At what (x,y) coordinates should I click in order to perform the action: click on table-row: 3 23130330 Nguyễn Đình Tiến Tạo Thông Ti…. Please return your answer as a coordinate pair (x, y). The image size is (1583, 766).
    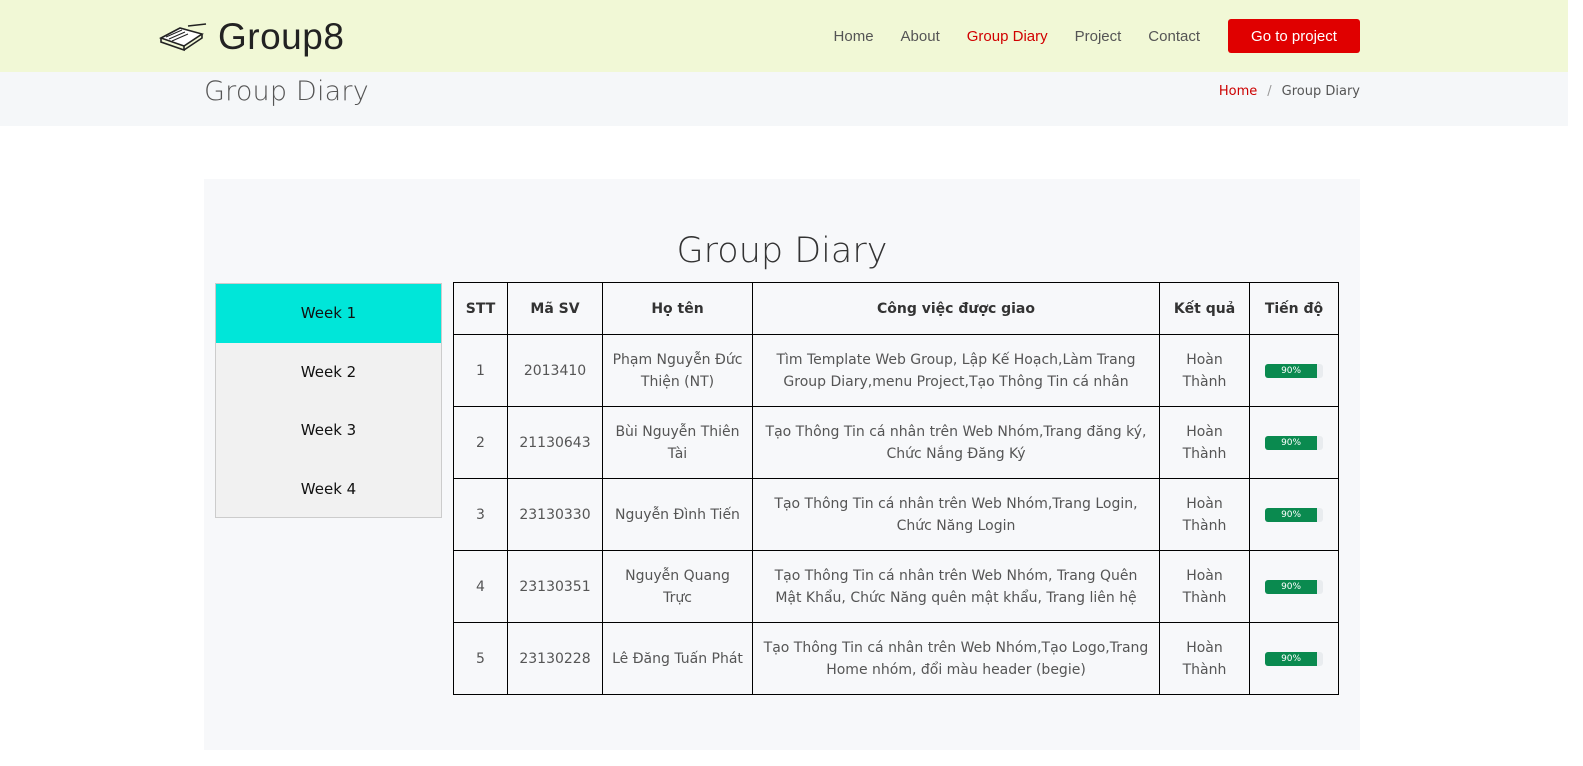
    Looking at the image, I should click on (896, 514).